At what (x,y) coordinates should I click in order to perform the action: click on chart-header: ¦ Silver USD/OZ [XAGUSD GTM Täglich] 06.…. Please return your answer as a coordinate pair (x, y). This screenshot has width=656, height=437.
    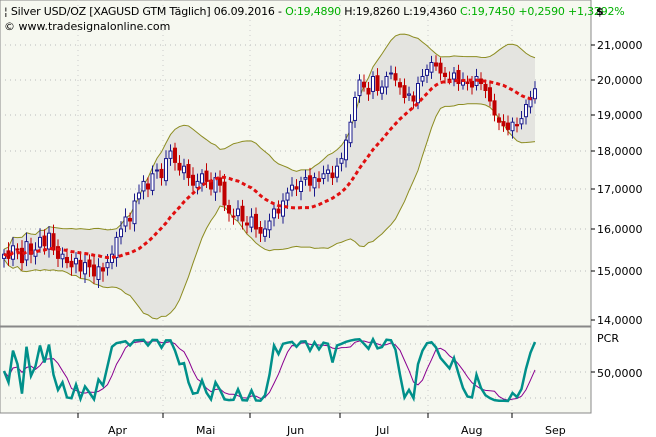
    Looking at the image, I should click on (314, 11).